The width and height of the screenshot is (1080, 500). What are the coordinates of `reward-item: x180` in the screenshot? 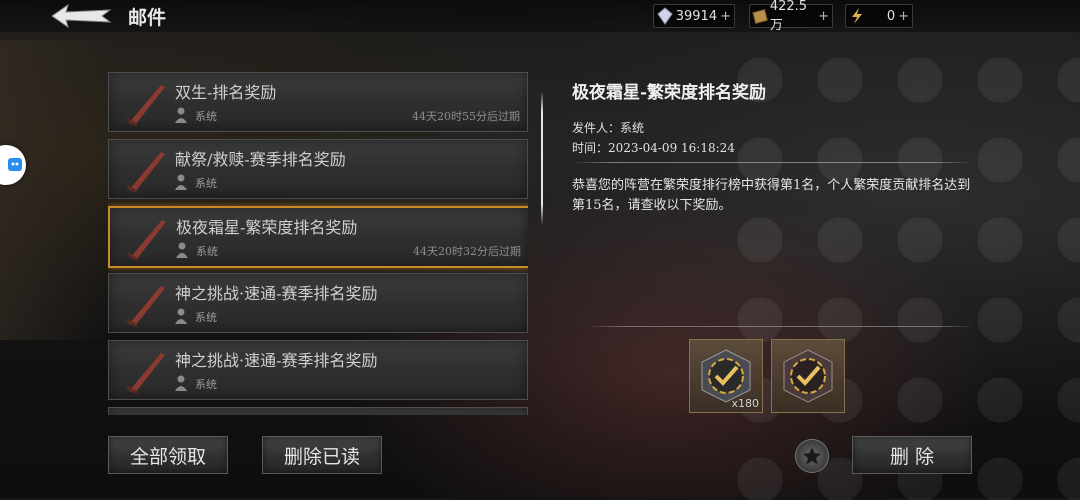 It's located at (726, 376).